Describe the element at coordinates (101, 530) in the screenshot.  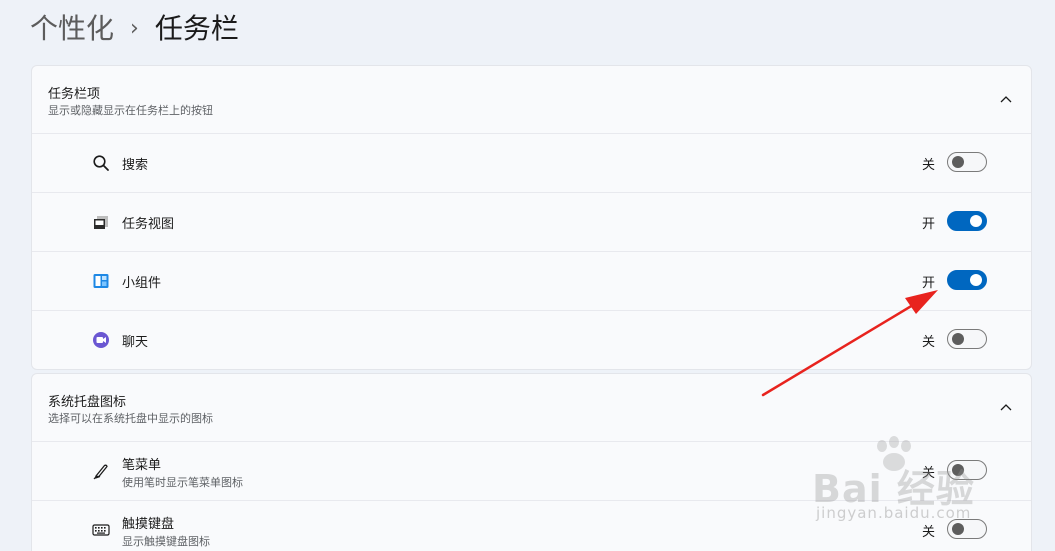
I see `keyboard-icon` at that location.